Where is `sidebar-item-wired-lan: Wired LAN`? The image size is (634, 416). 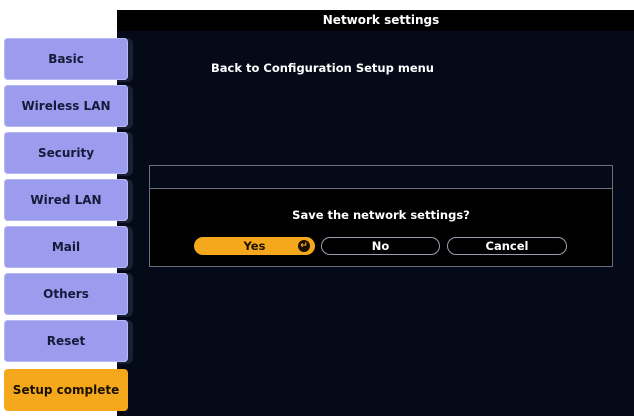
sidebar-item-wired-lan: Wired LAN is located at coordinates (66, 200).